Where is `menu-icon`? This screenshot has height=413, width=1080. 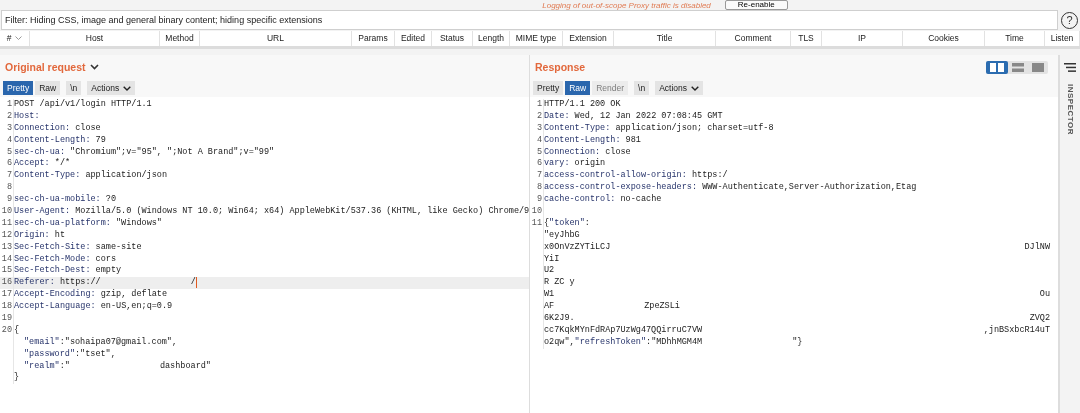 menu-icon is located at coordinates (1070, 67).